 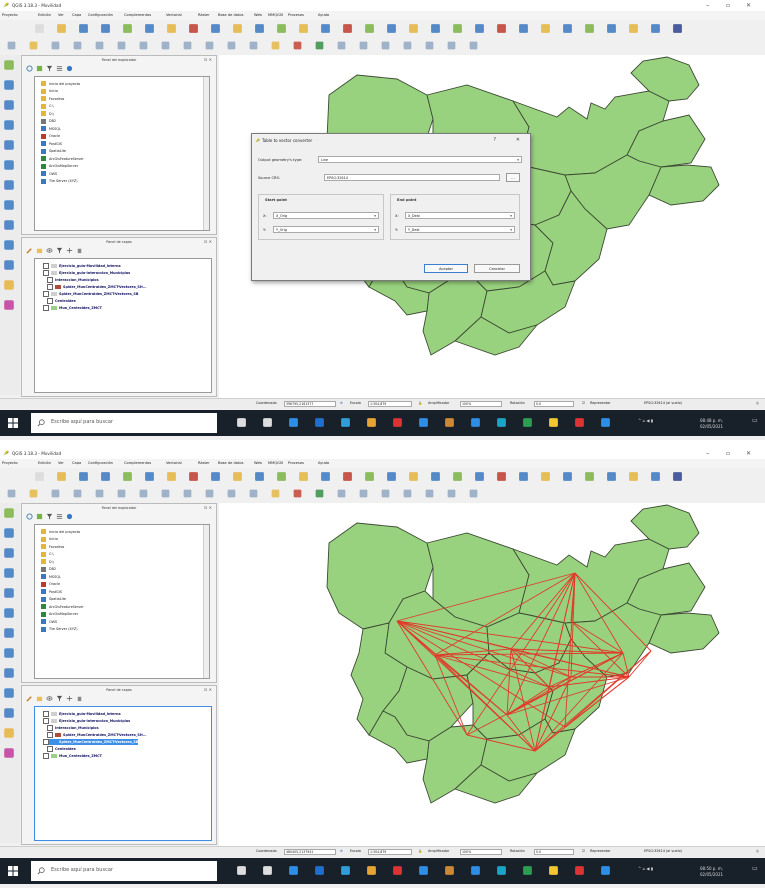 What do you see at coordinates (429, 45) in the screenshot?
I see `toggle-display-icon` at bounding box center [429, 45].